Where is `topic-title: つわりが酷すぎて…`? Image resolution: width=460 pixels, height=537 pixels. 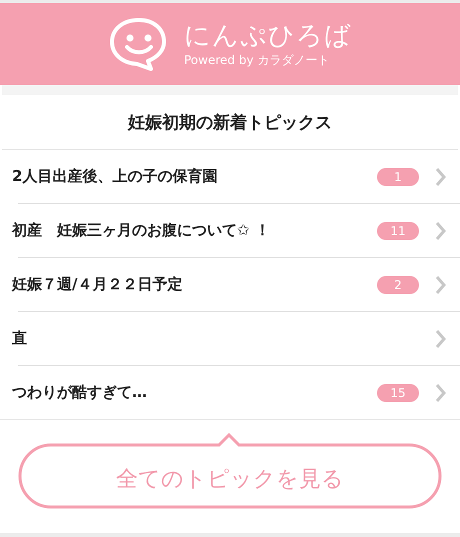
topic-title: つわりが酷すぎて… is located at coordinates (80, 392).